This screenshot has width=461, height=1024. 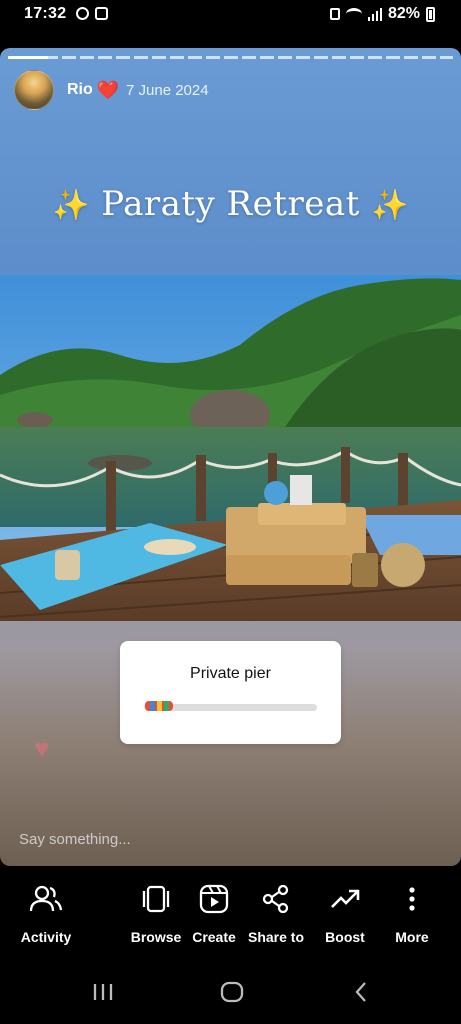 I want to click on threads-icon, so click(x=82, y=13).